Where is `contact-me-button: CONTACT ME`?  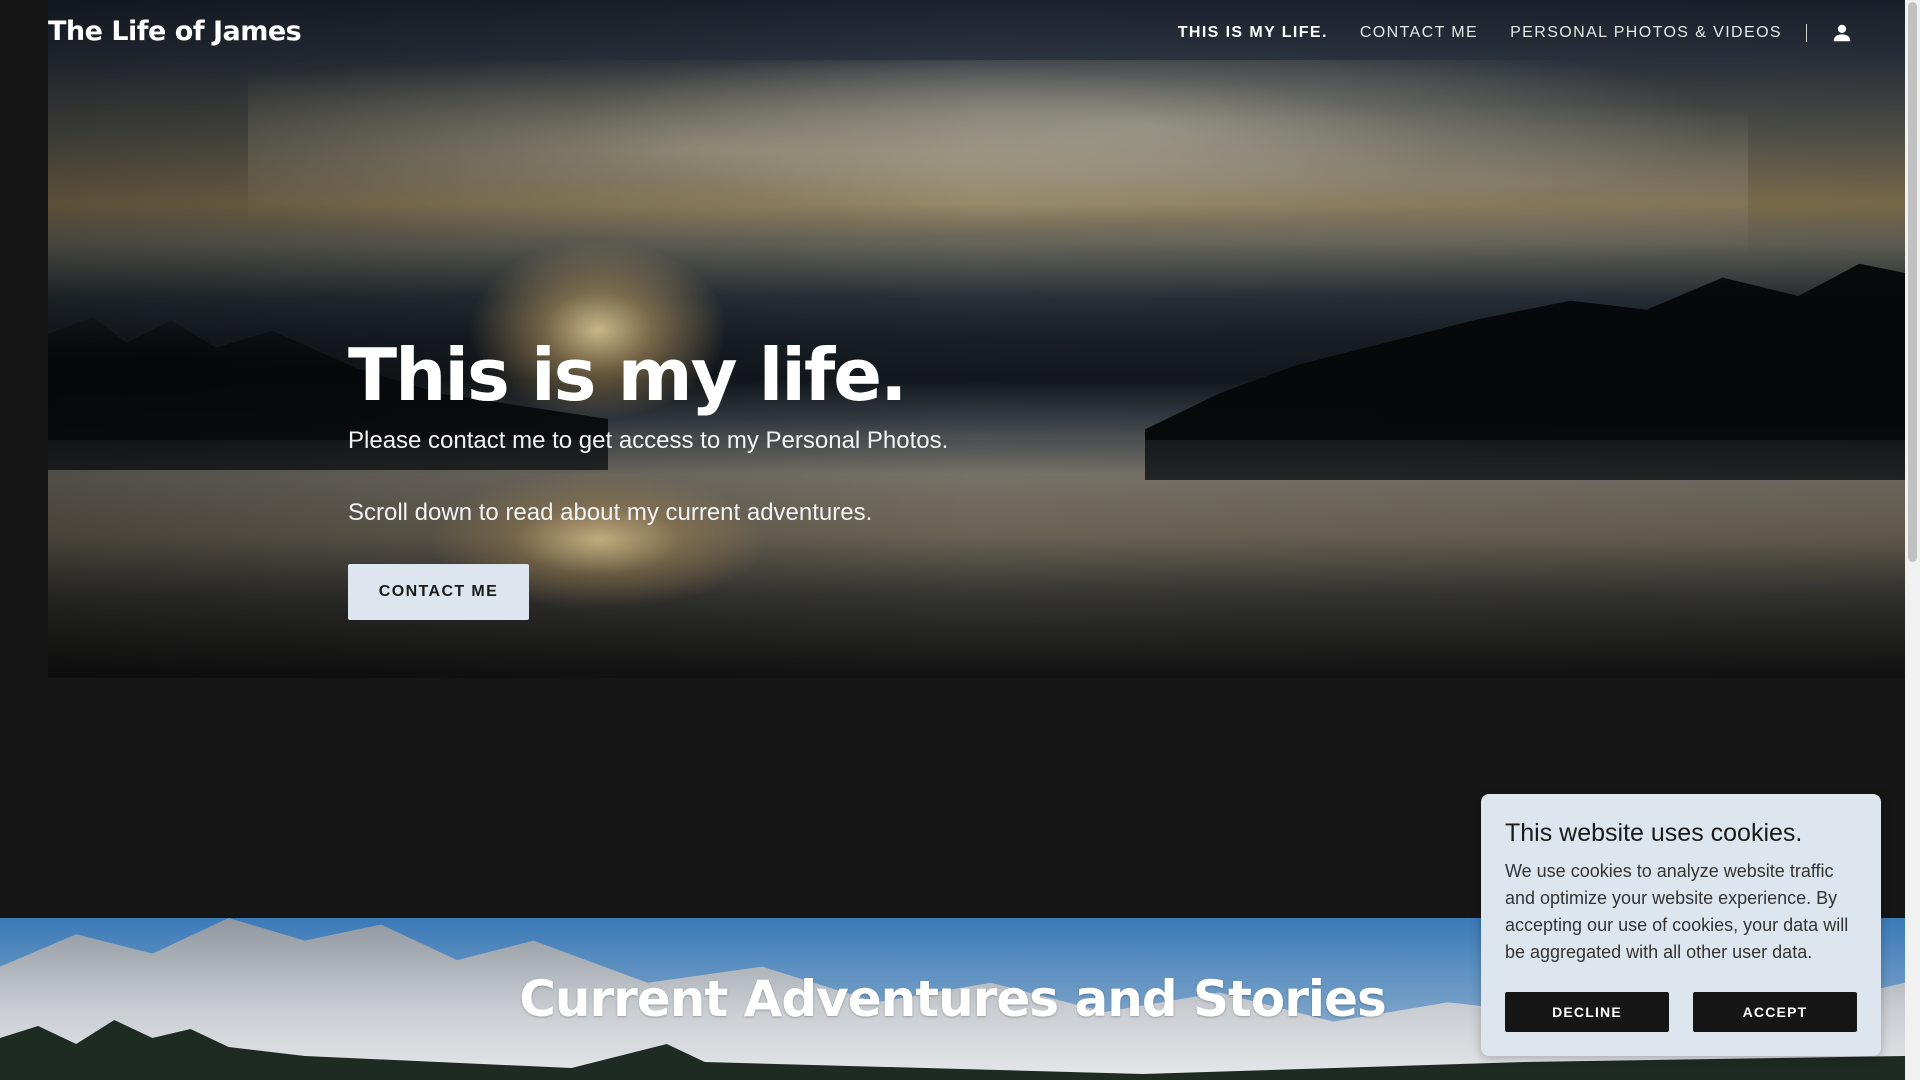 contact-me-button: CONTACT ME is located at coordinates (438, 592).